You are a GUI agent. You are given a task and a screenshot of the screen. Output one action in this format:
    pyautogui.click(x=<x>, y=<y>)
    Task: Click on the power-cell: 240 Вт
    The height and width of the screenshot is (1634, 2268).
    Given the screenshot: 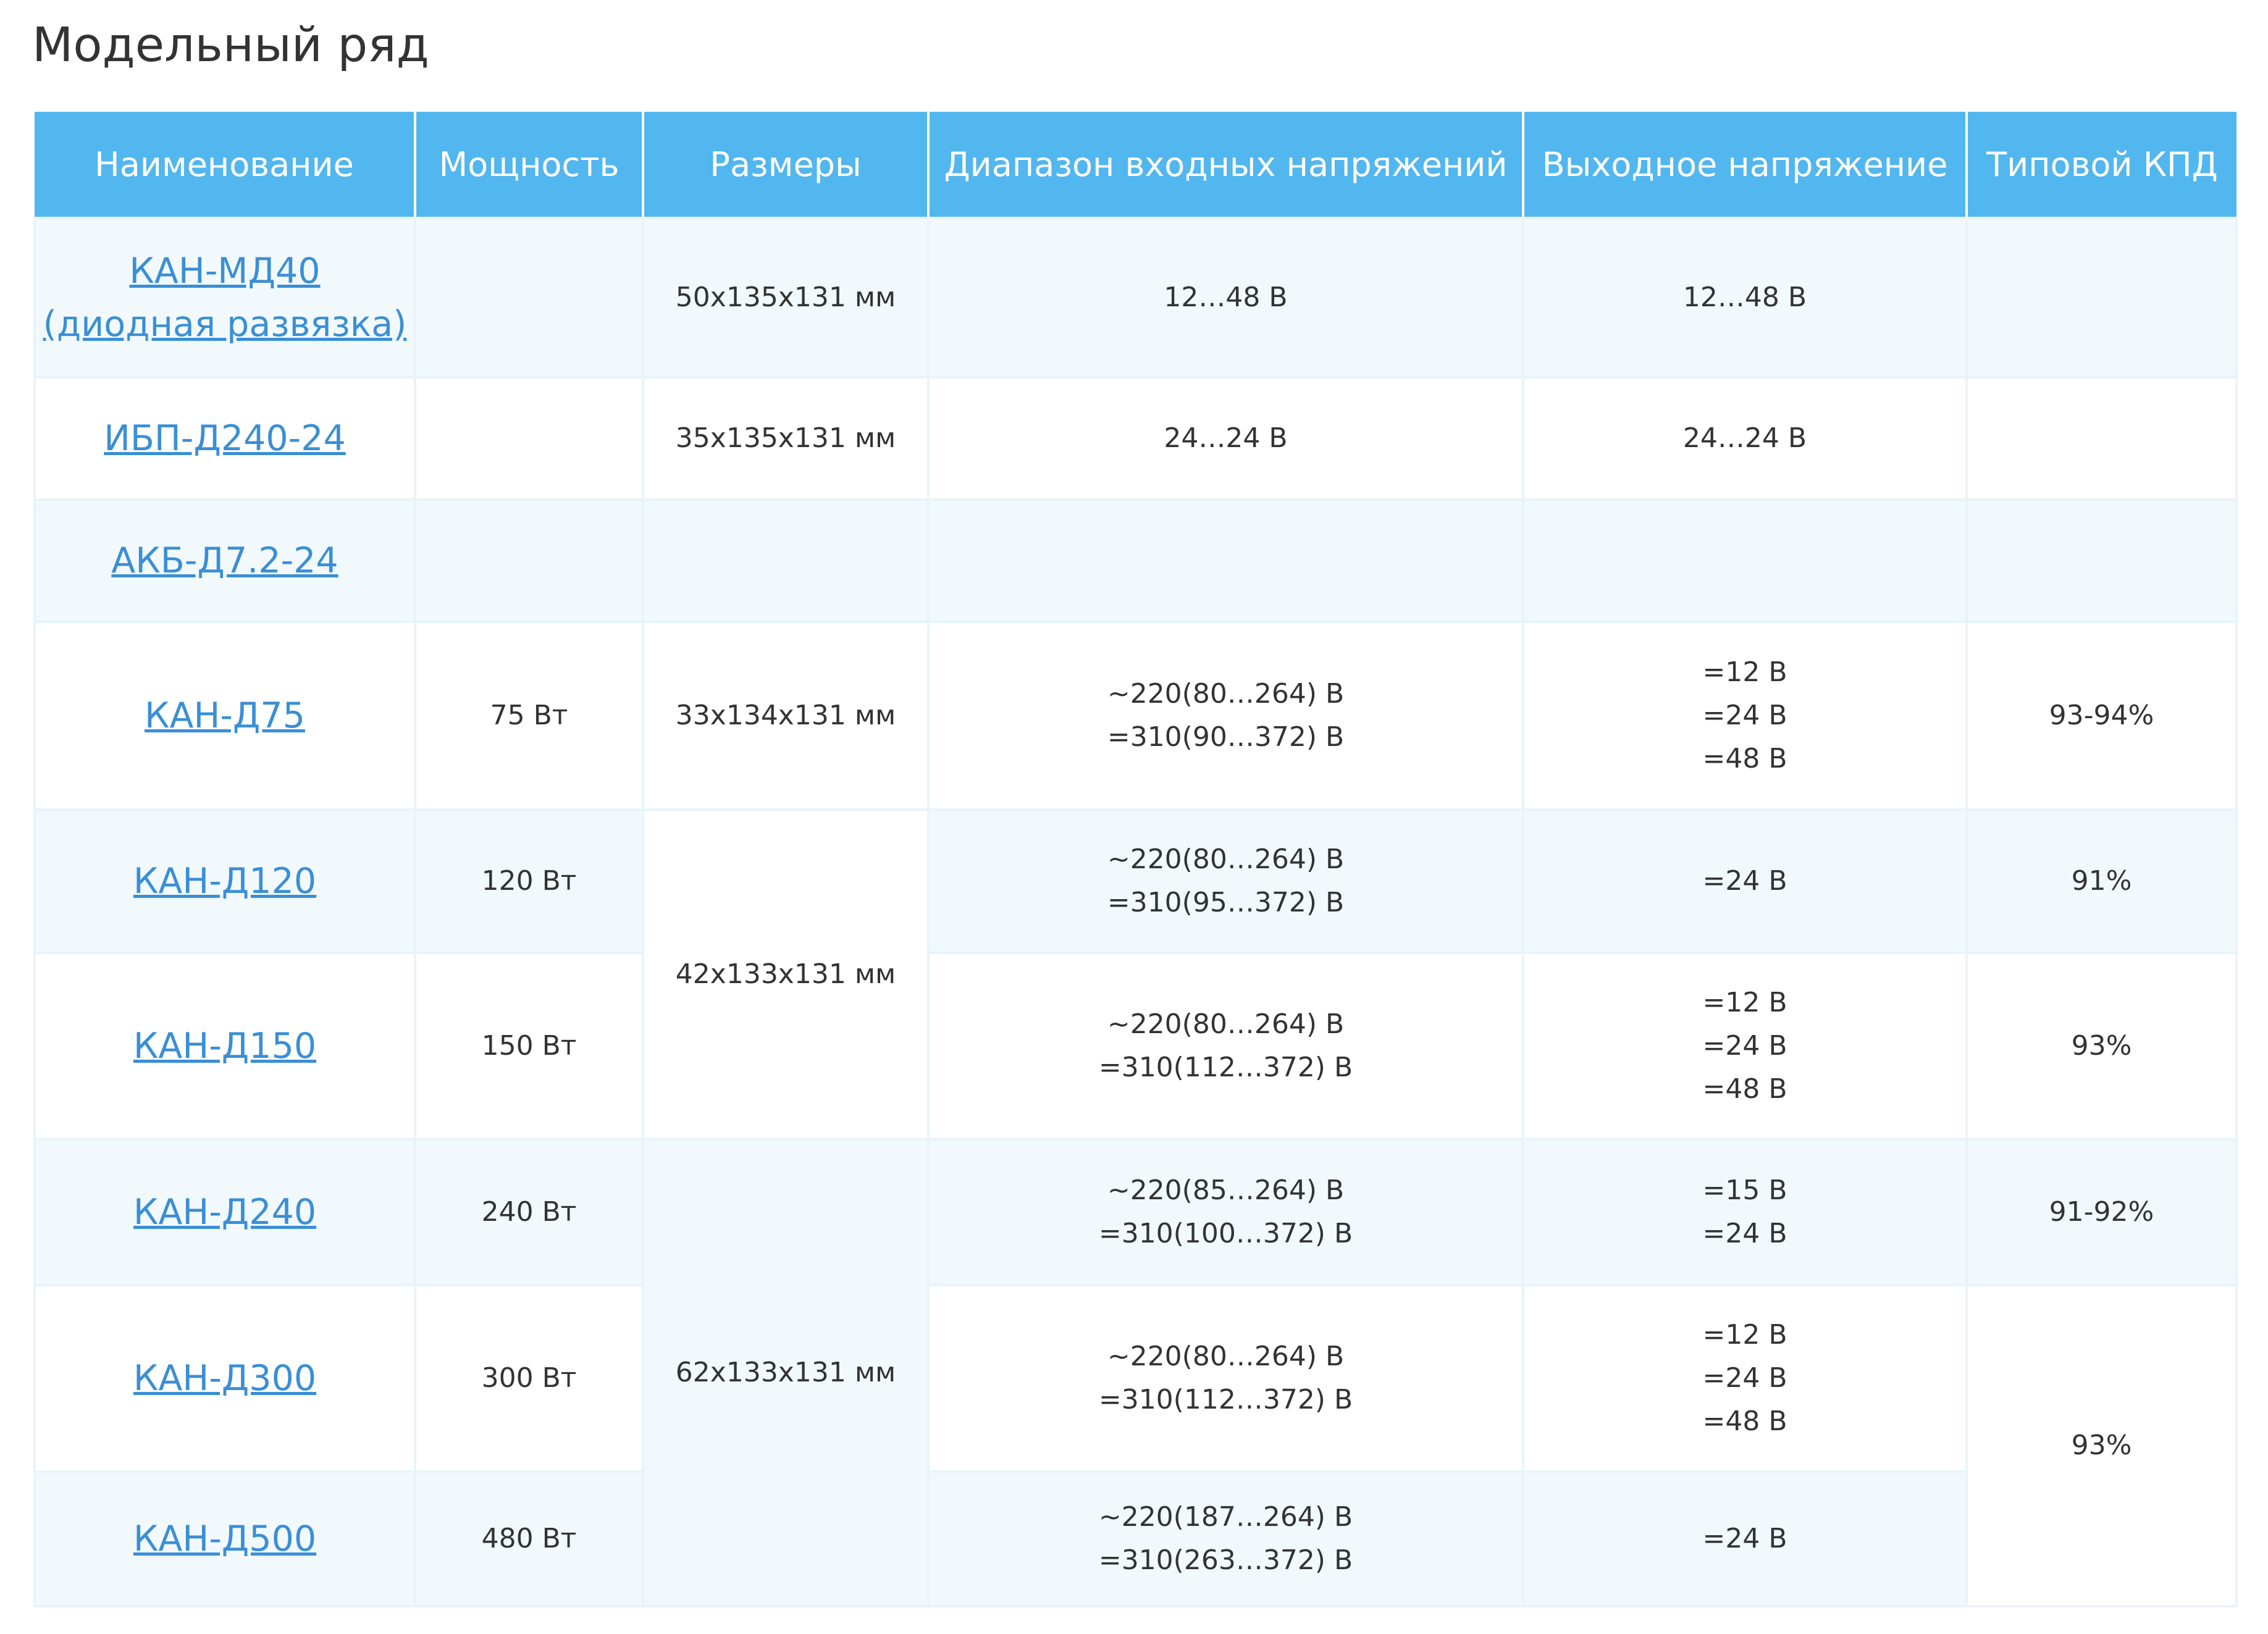 What is the action you would take?
    pyautogui.click(x=529, y=1212)
    